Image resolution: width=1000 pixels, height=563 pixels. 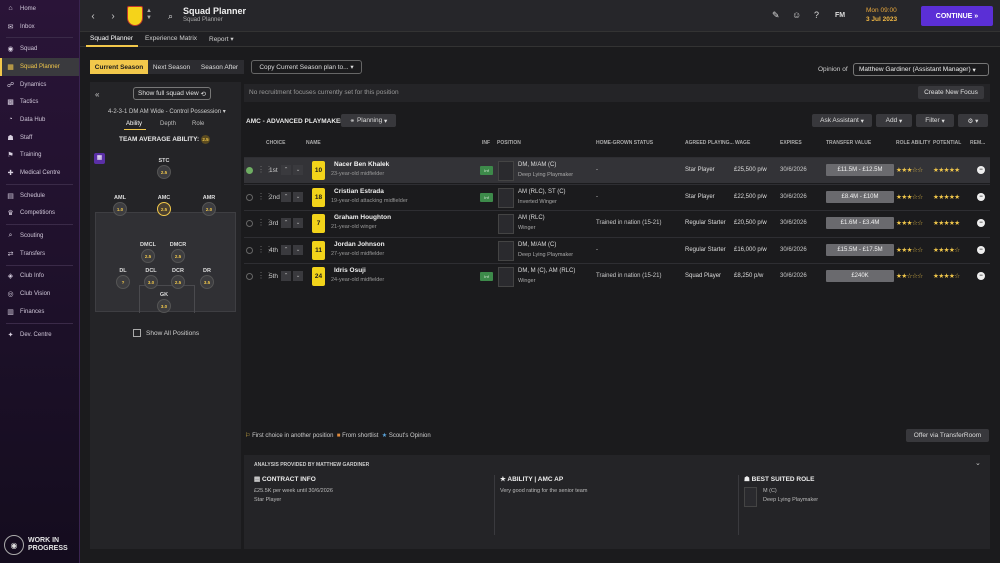 What do you see at coordinates (39, 102) in the screenshot?
I see `sidebar-item-tactics: ▩ Tactics` at bounding box center [39, 102].